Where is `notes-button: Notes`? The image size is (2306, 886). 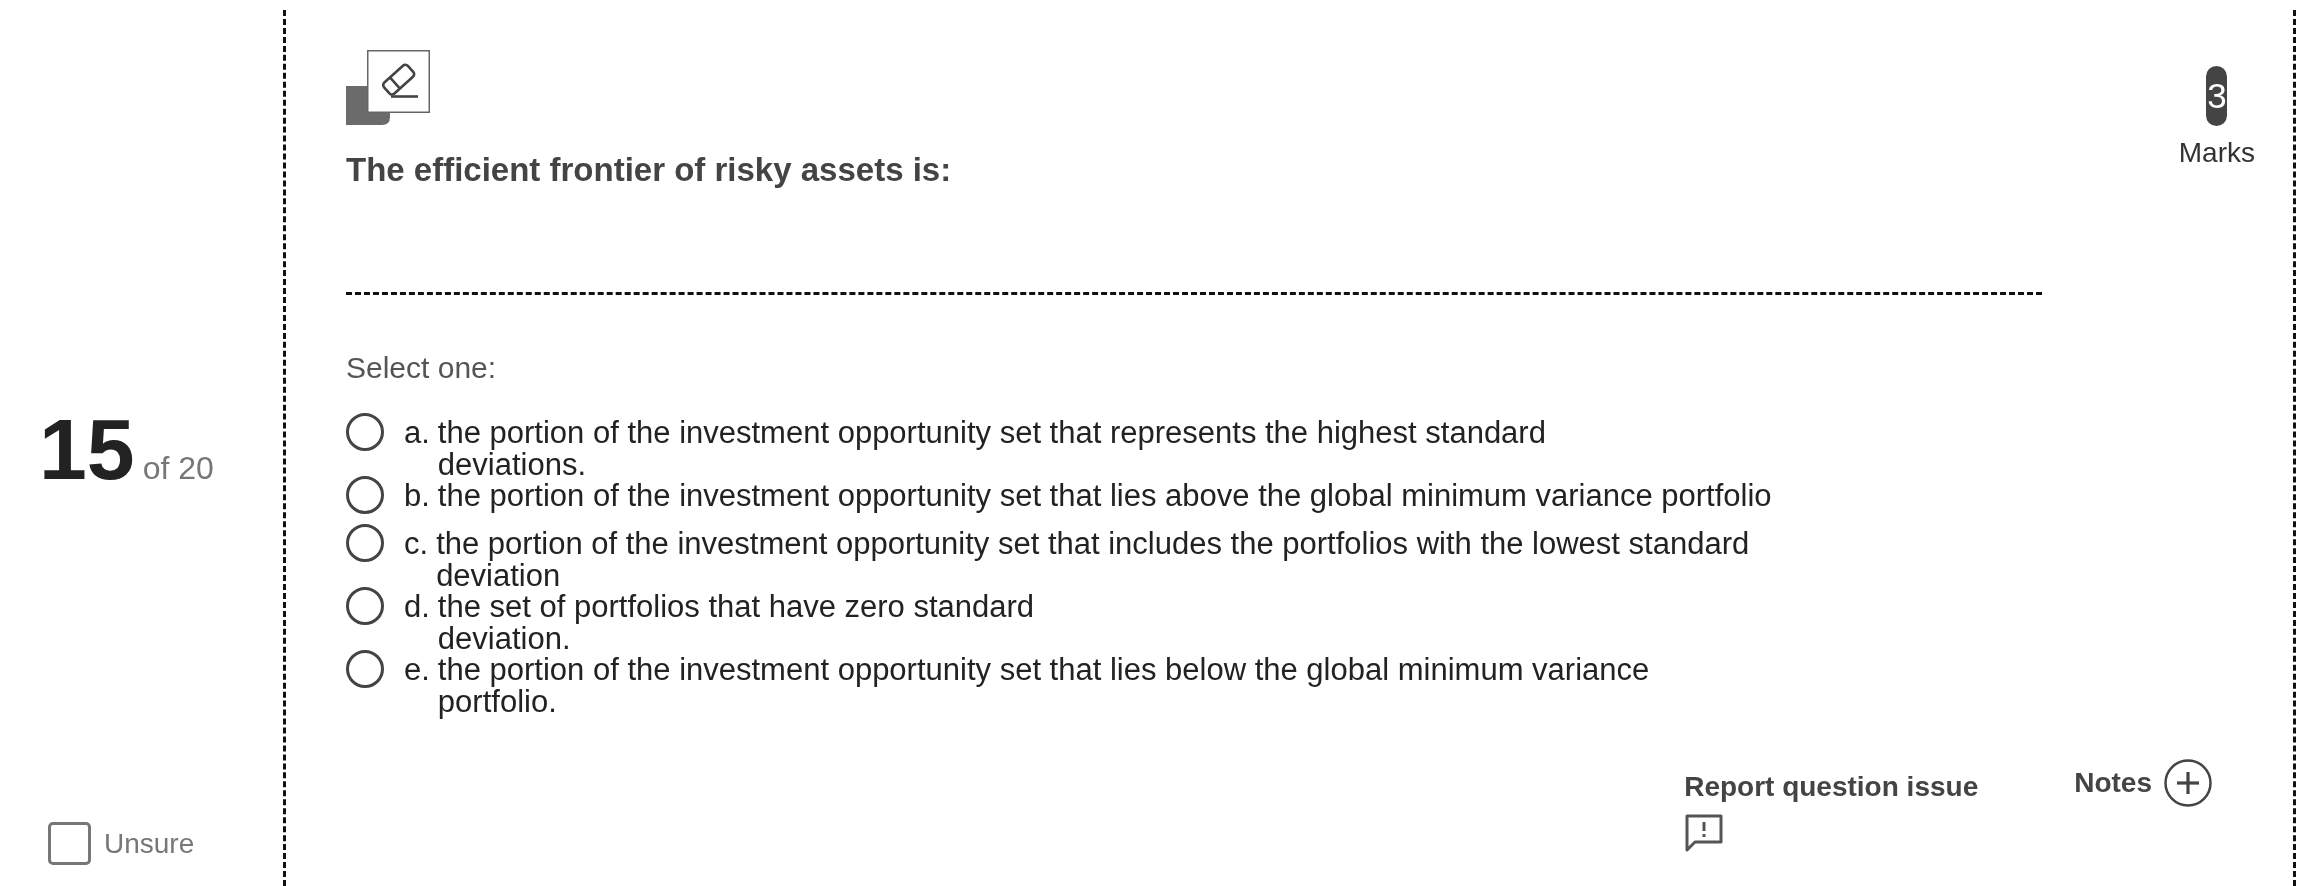
notes-button: Notes is located at coordinates (2143, 783).